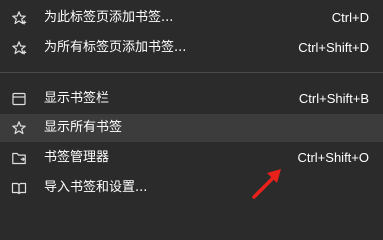 The width and height of the screenshot is (383, 240). Describe the element at coordinates (19, 99) in the screenshot. I see `bookmark-bar-icon` at that location.